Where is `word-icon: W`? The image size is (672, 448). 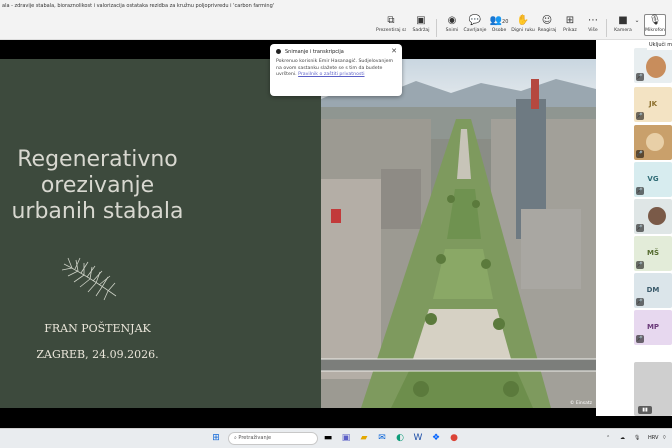 word-icon: W is located at coordinates (418, 438).